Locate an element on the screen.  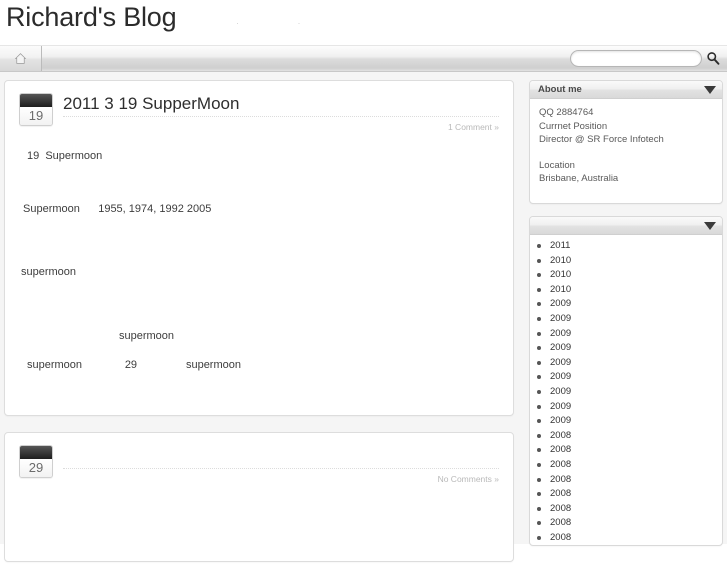
search-area is located at coordinates (645, 58).